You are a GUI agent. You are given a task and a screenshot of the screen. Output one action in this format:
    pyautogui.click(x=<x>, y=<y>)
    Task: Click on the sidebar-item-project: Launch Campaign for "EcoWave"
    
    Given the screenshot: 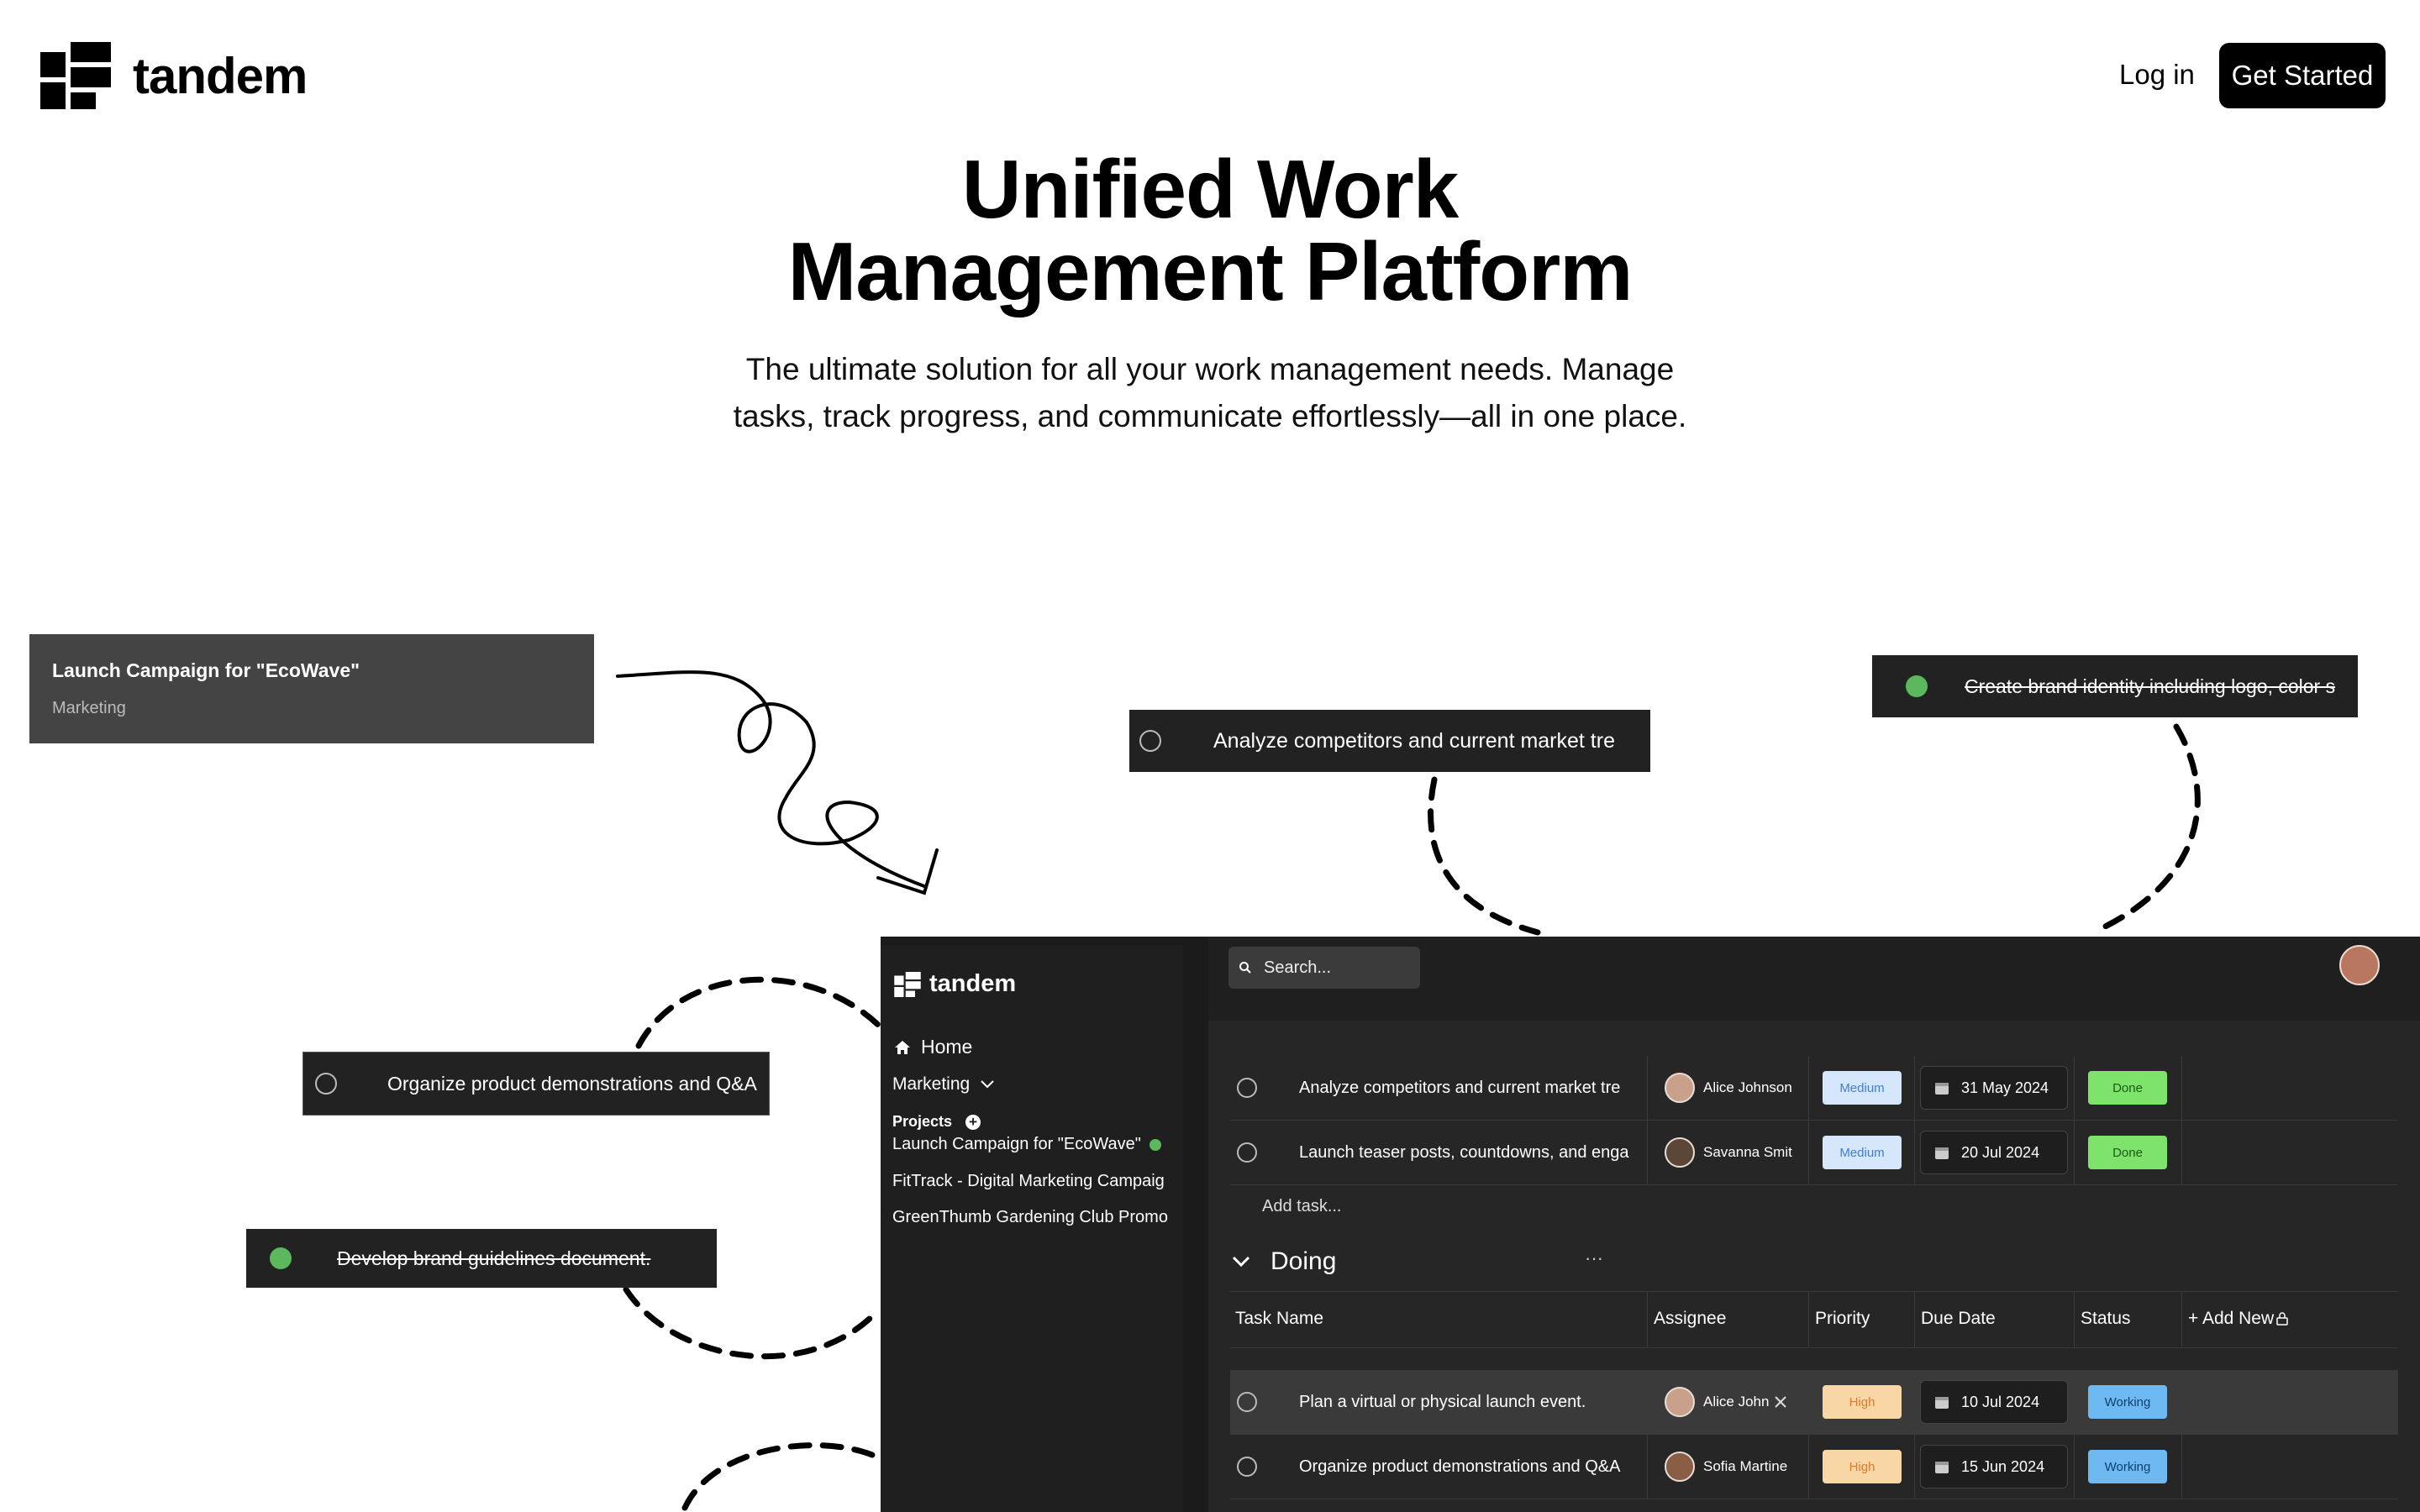 What is the action you would take?
    pyautogui.click(x=1033, y=1144)
    